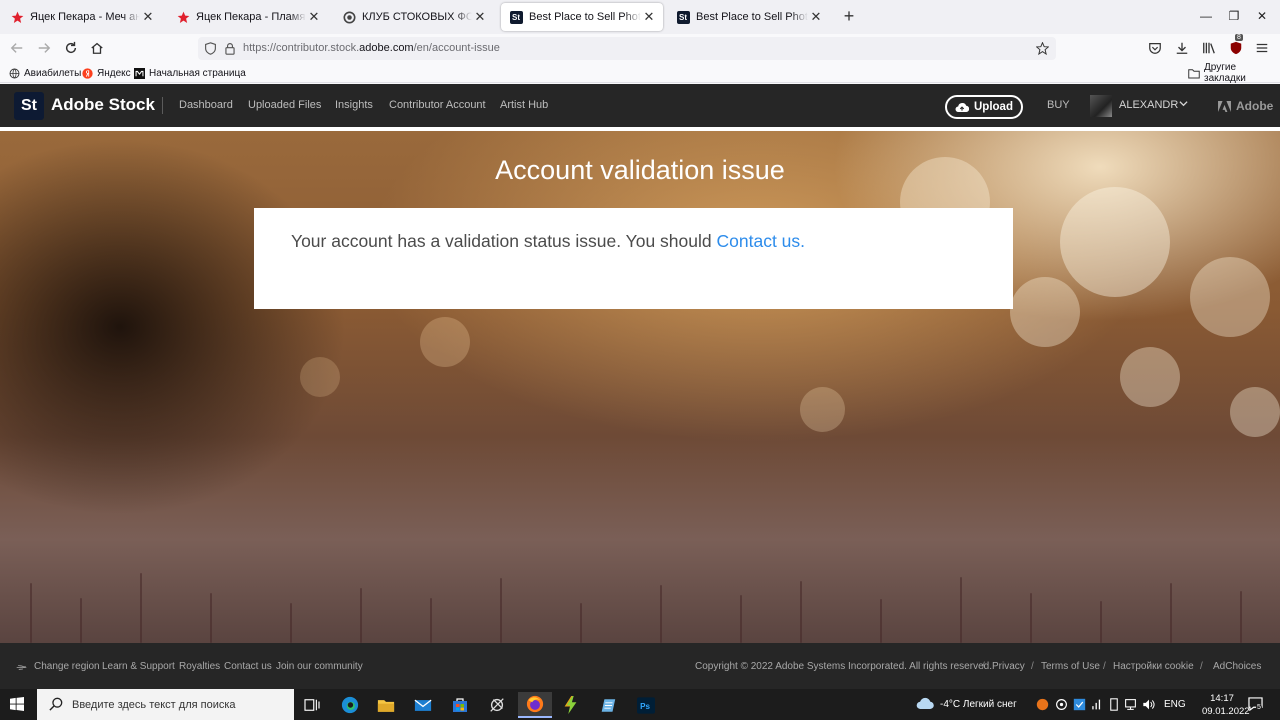 The image size is (1280, 720). What do you see at coordinates (21, 667) in the screenshot?
I see `globe-region-icon` at bounding box center [21, 667].